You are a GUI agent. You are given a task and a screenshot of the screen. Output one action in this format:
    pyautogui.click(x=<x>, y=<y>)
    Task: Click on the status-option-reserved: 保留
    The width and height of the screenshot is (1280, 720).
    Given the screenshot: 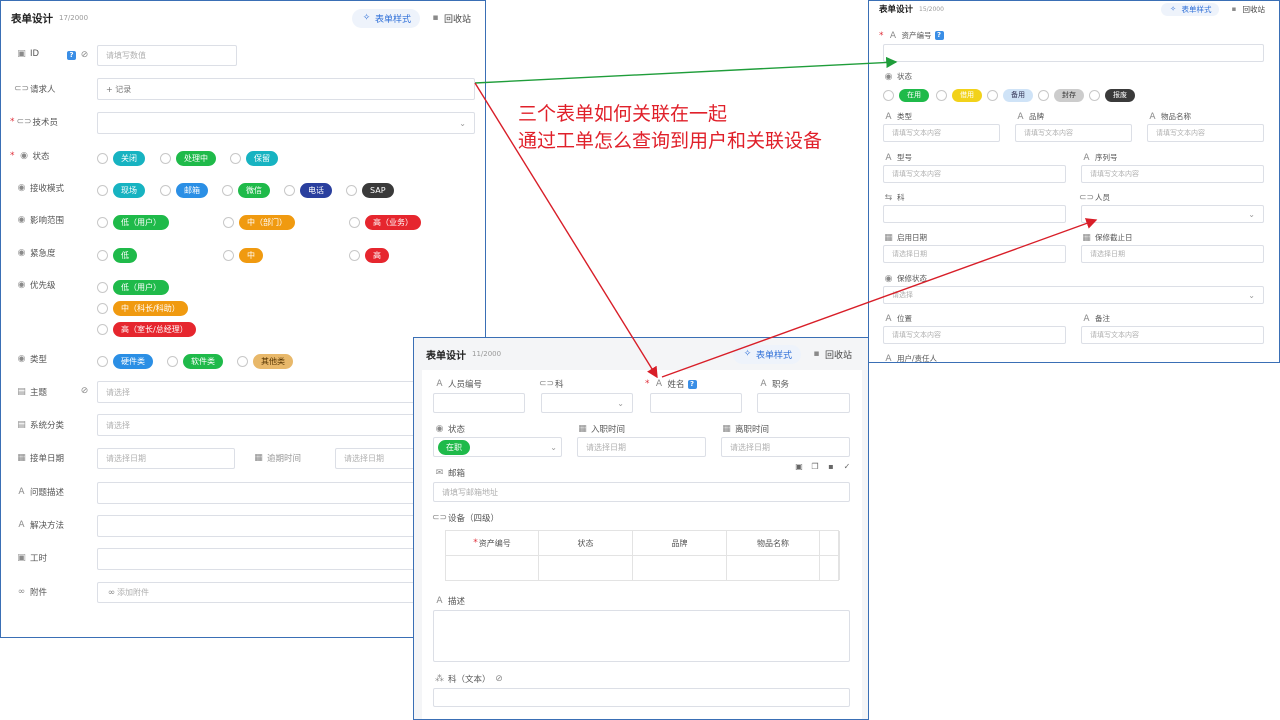 What is the action you would take?
    pyautogui.click(x=254, y=158)
    